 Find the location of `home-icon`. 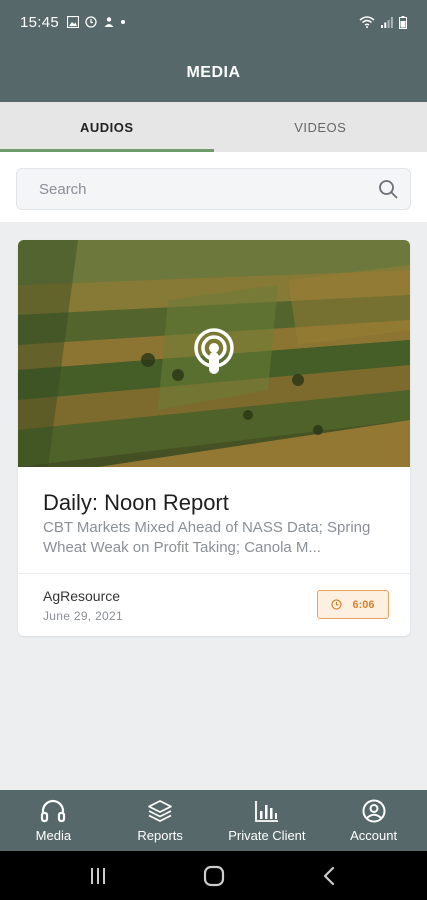

home-icon is located at coordinates (214, 876).